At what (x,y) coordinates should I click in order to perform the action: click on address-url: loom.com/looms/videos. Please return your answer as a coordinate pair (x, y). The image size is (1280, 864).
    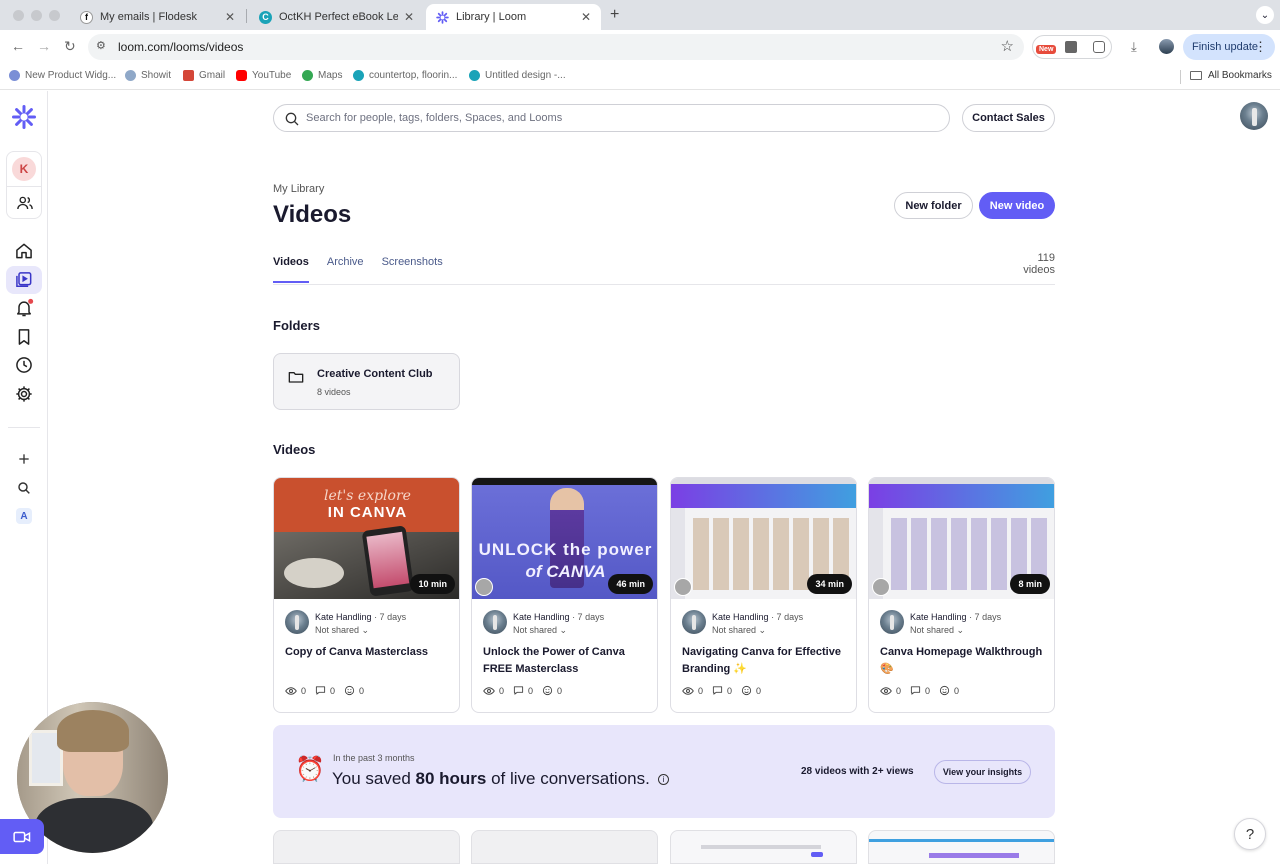
    Looking at the image, I should click on (180, 47).